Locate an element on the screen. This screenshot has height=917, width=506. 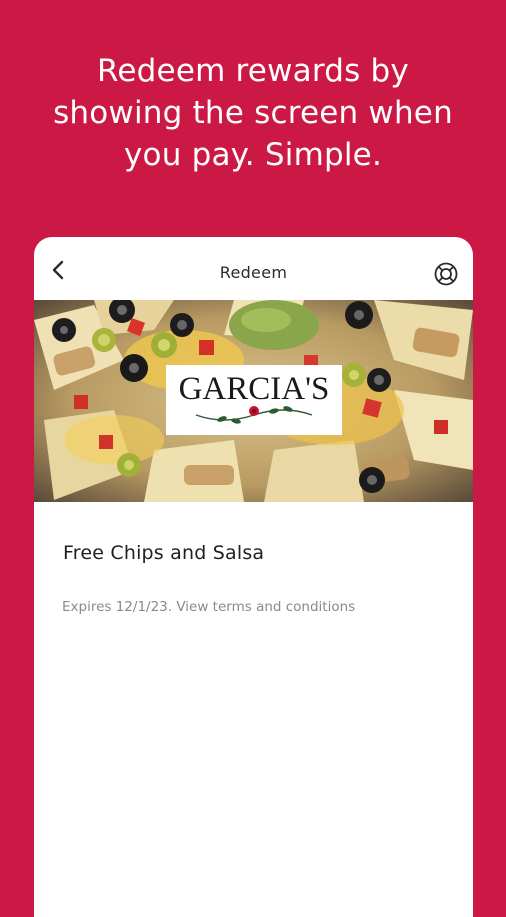
promo-headline-line-1: Redeem rewards by is located at coordinates (253, 71).